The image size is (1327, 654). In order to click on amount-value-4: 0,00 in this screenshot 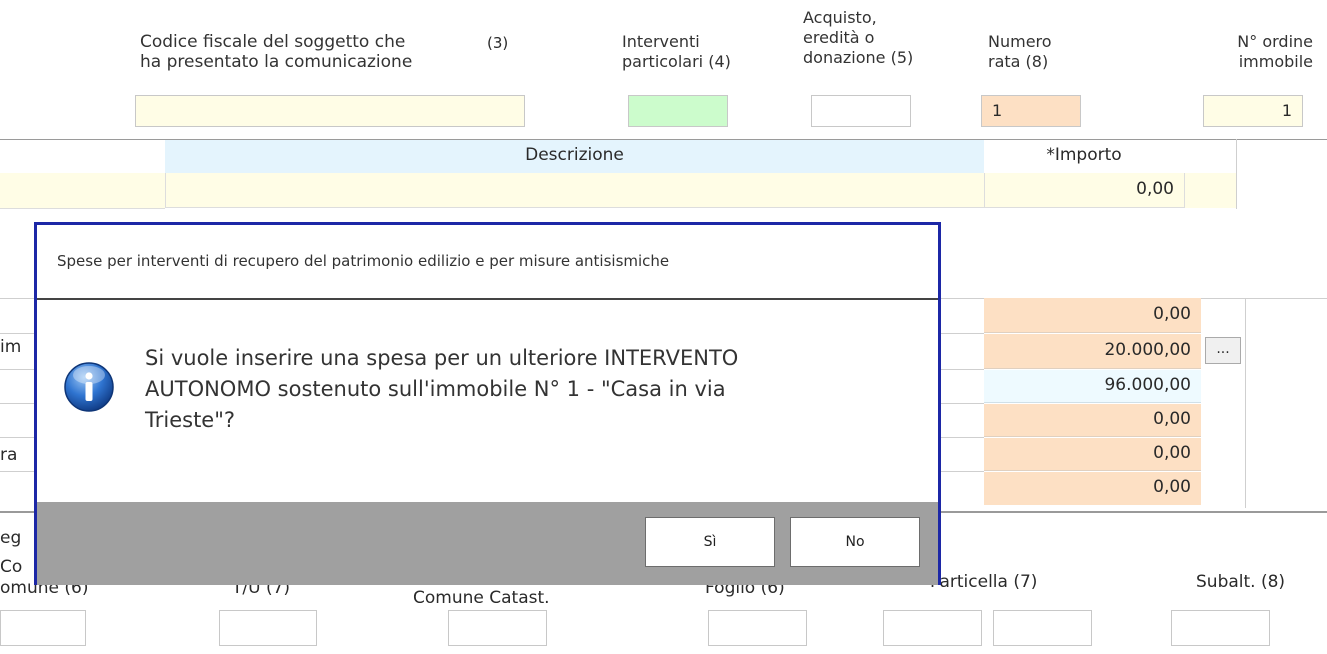, I will do `click(1172, 419)`.